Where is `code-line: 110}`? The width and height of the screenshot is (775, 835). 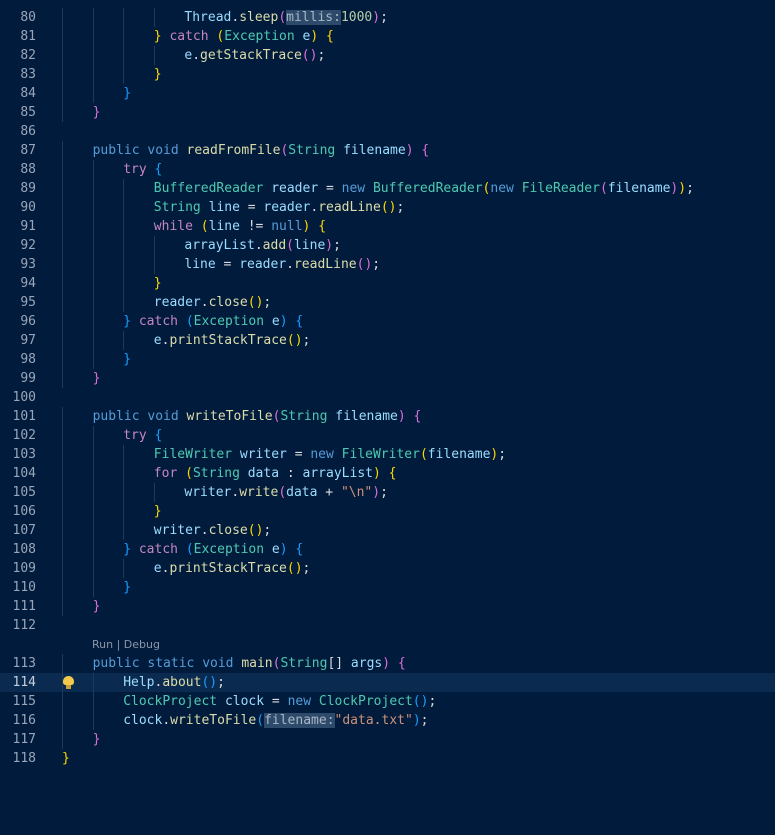
code-line: 110} is located at coordinates (387, 587).